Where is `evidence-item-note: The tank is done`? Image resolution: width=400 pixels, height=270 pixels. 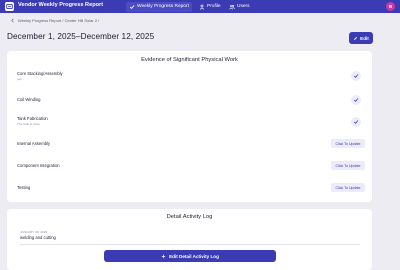
evidence-item-note: The tank is done is located at coordinates (28, 124).